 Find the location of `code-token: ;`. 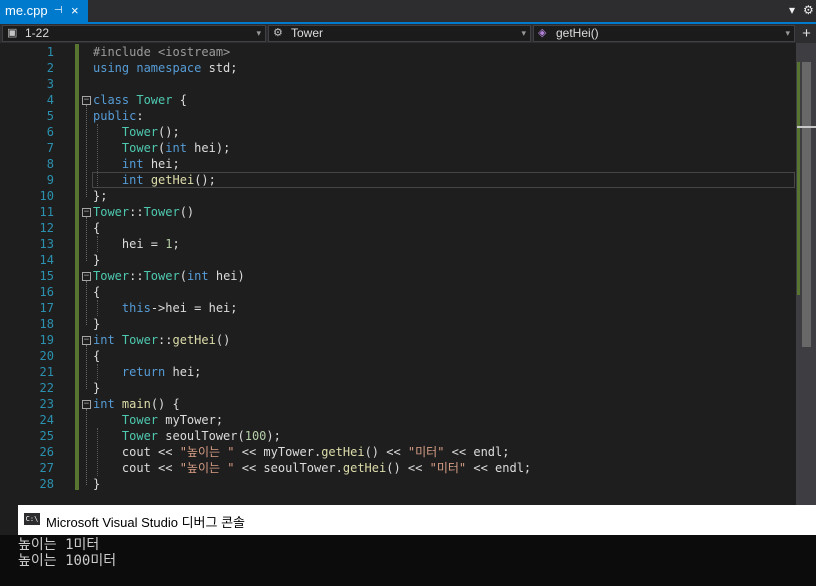

code-token: ; is located at coordinates (176, 244).